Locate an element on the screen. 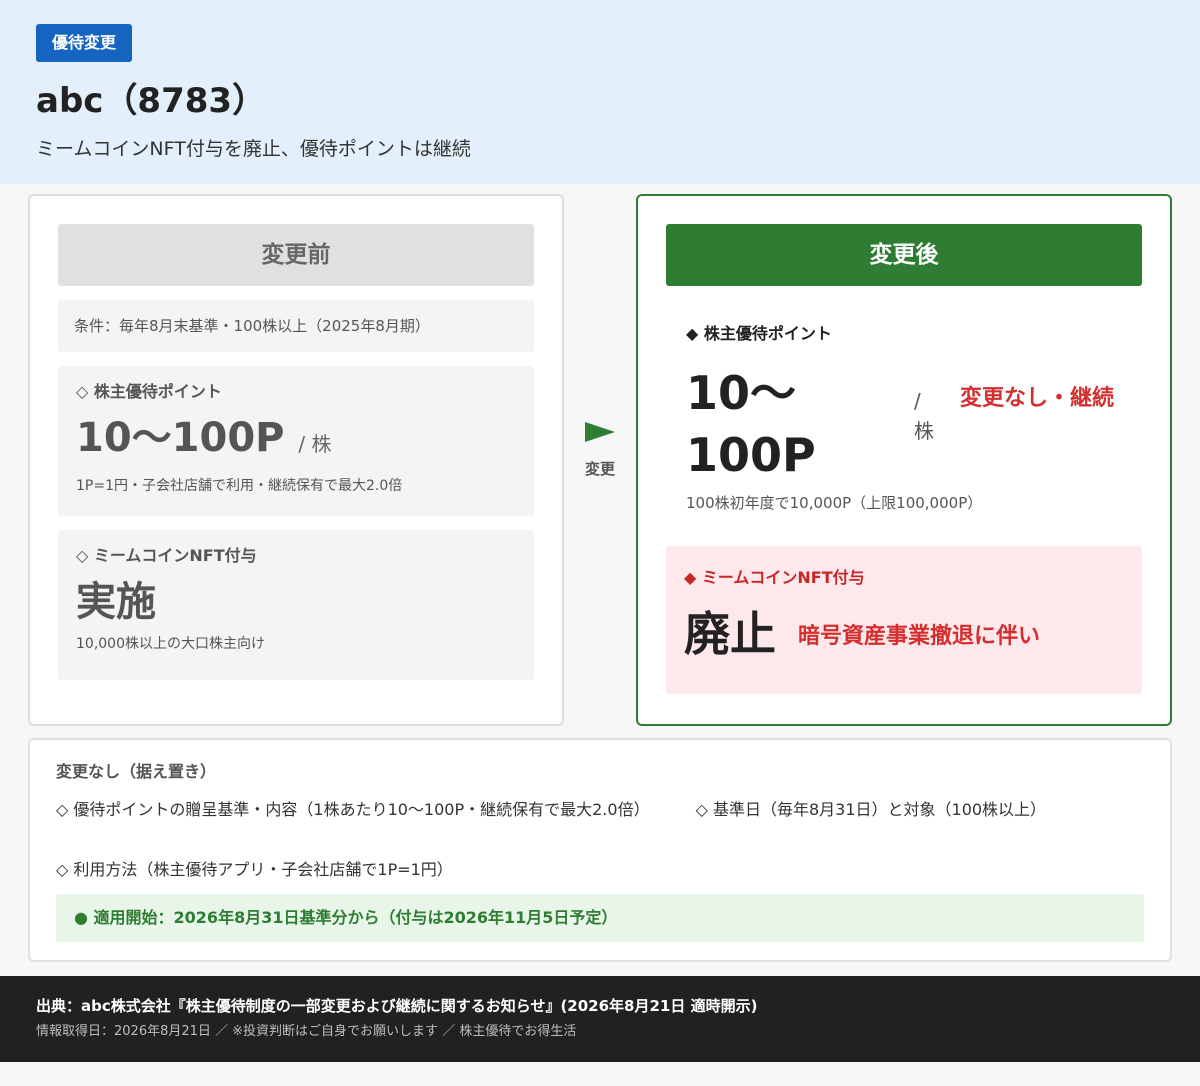 The width and height of the screenshot is (1200, 1086). before-points-label: ◇ 株主優待ポイント is located at coordinates (149, 391).